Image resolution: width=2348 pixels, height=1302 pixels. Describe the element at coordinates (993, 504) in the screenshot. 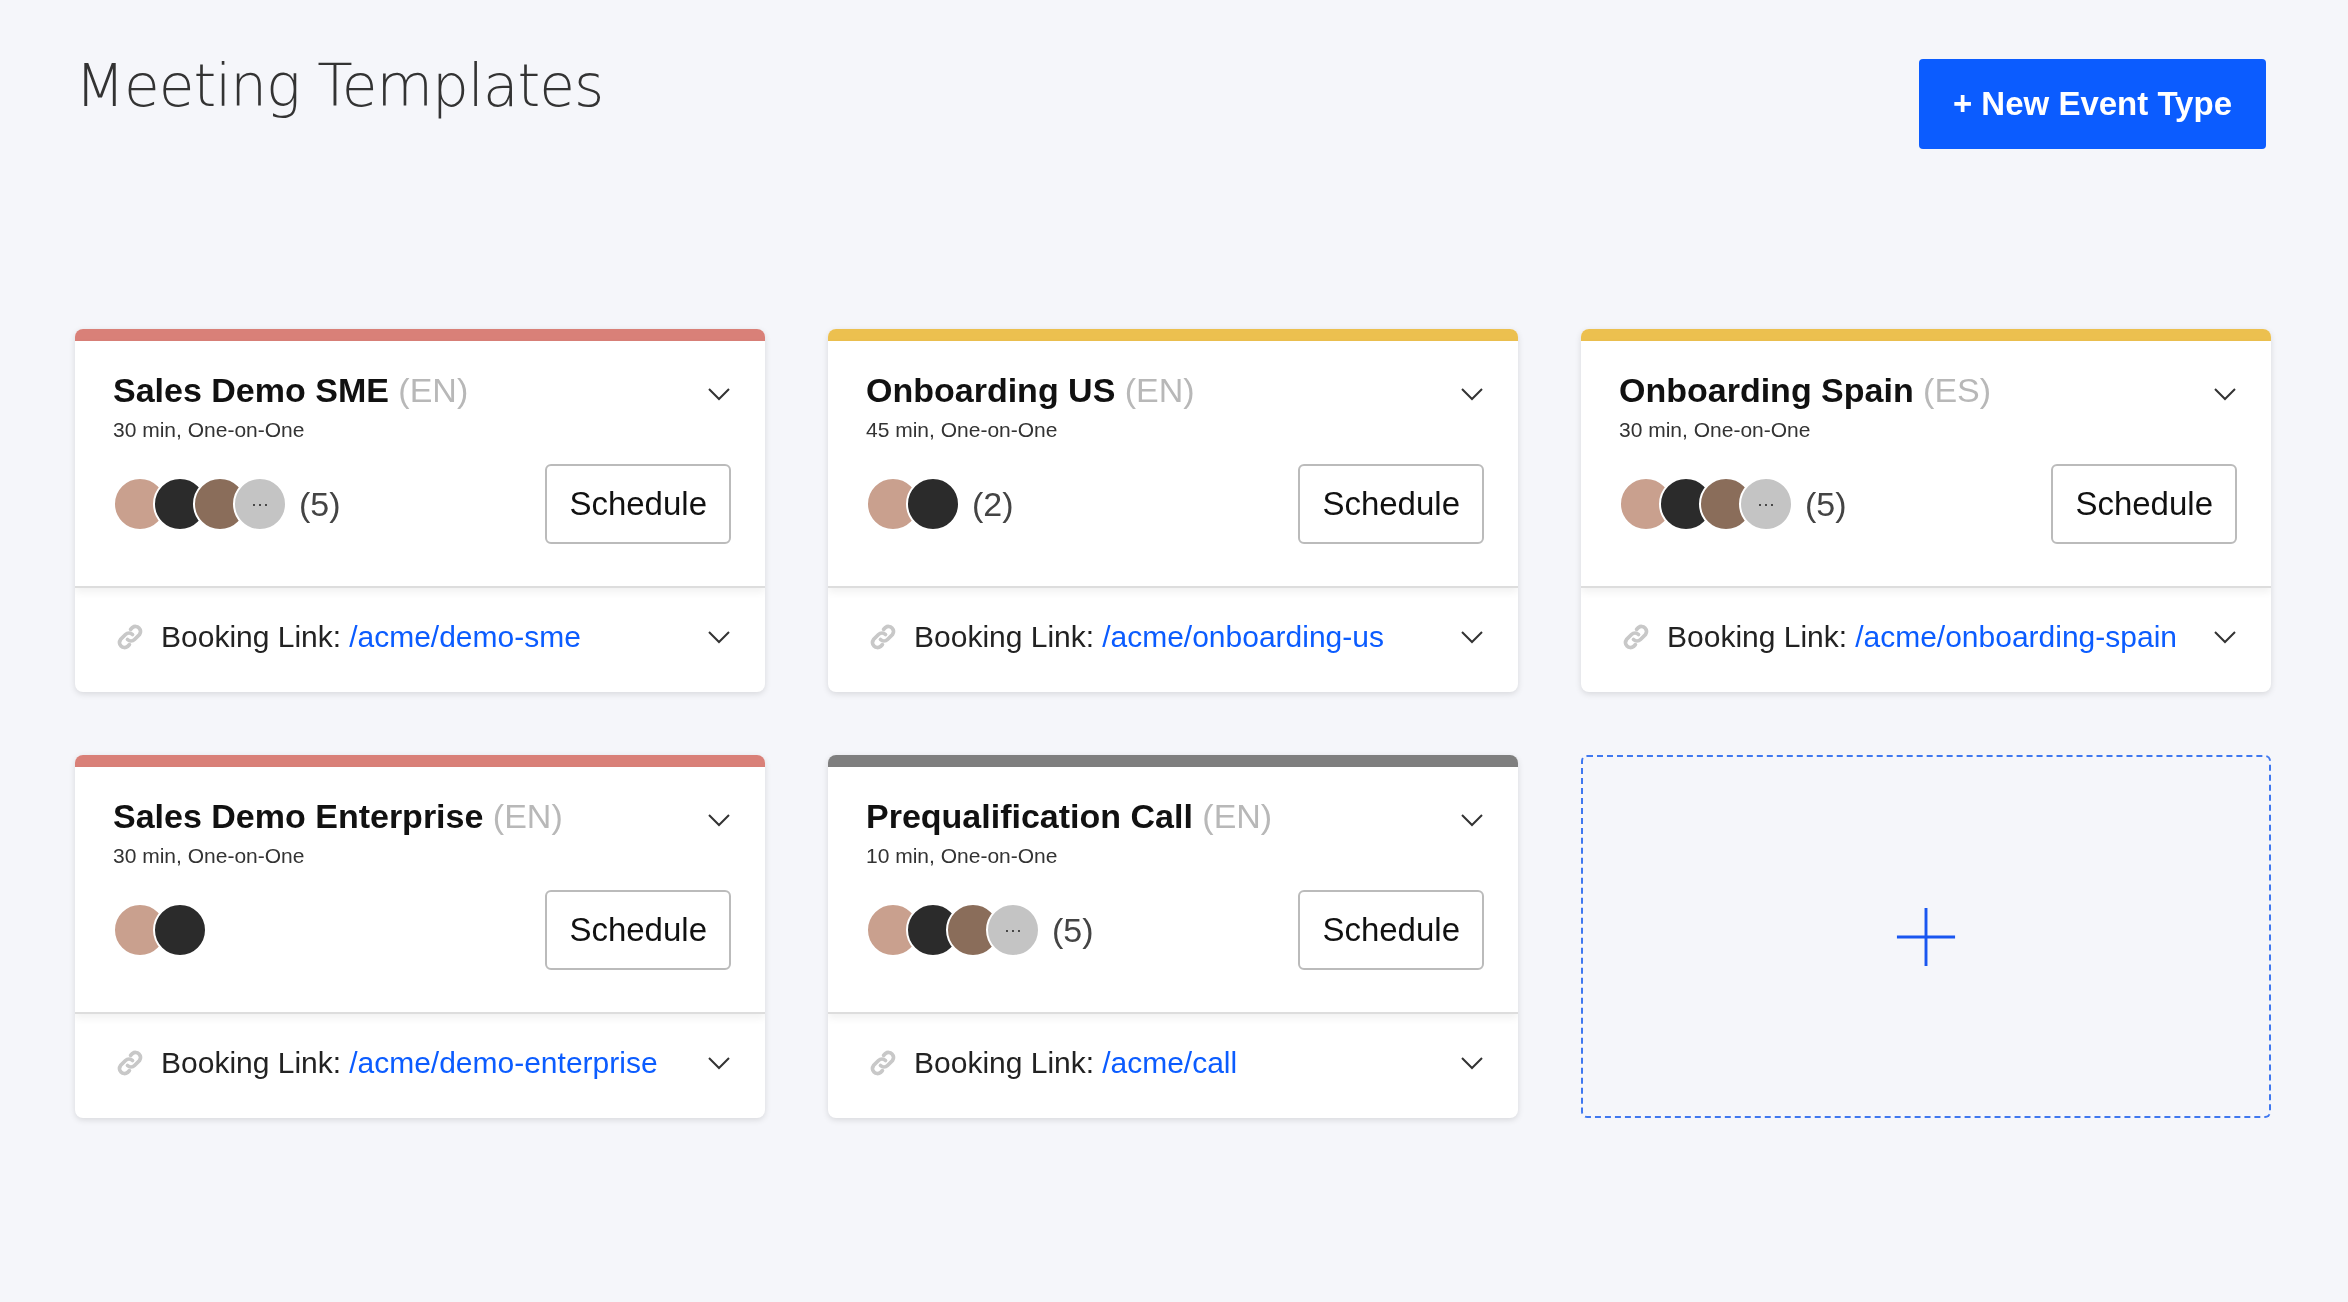

I see `member-count: (2)` at that location.